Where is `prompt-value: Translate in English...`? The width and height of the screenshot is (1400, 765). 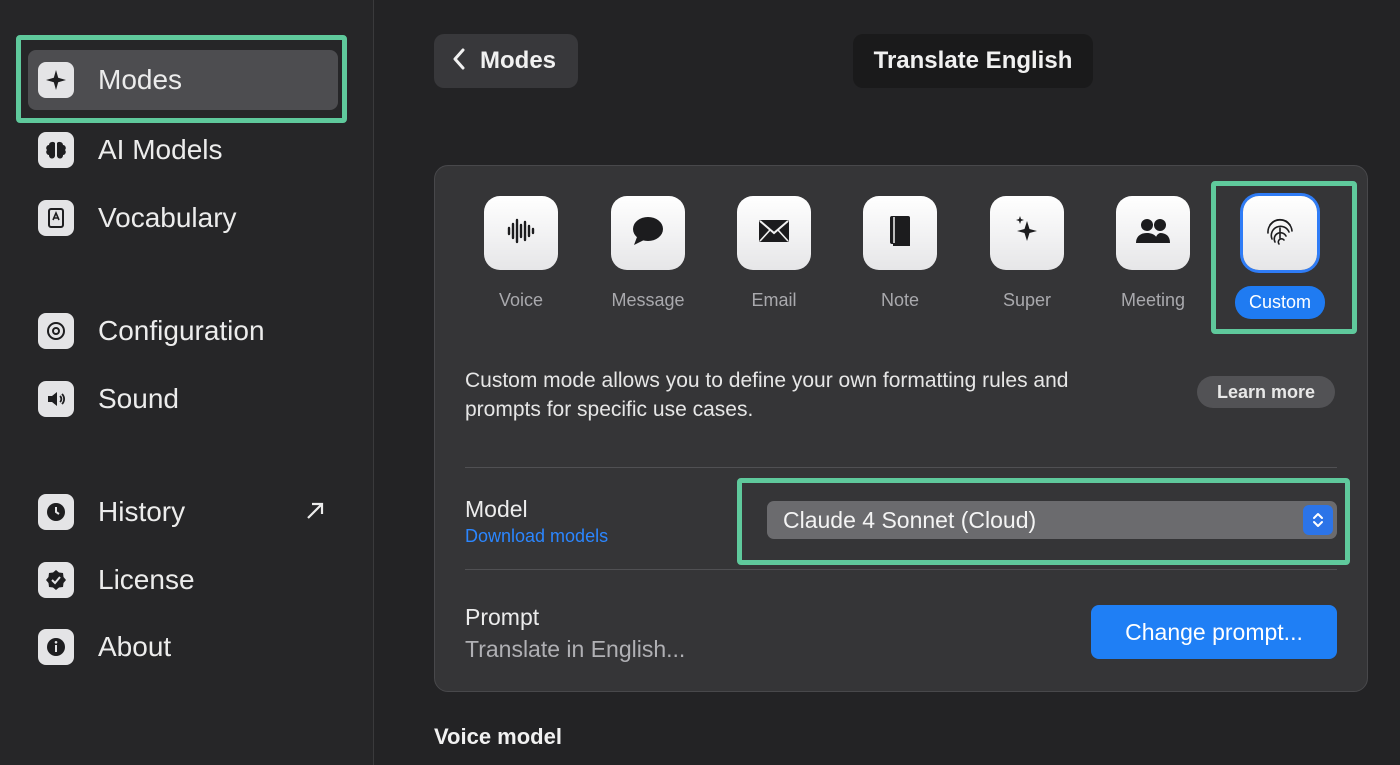
prompt-value: Translate in English... is located at coordinates (575, 649).